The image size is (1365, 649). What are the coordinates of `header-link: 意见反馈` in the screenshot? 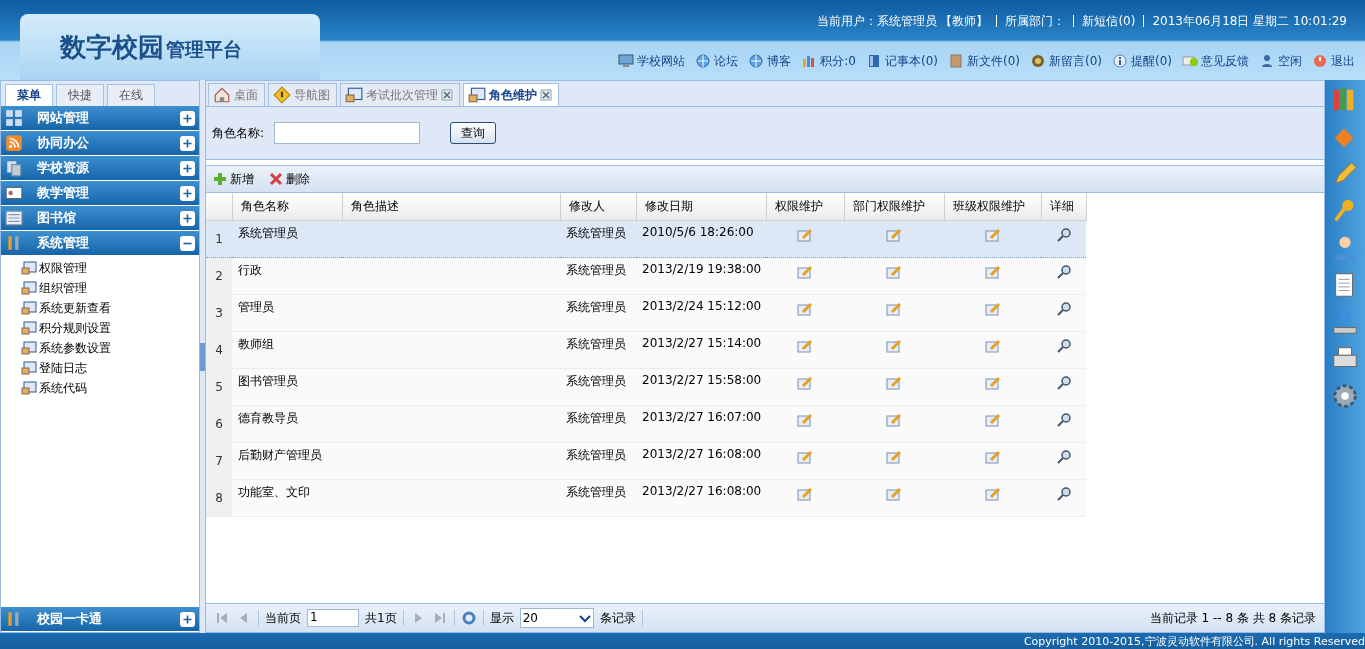 It's located at (1215, 61).